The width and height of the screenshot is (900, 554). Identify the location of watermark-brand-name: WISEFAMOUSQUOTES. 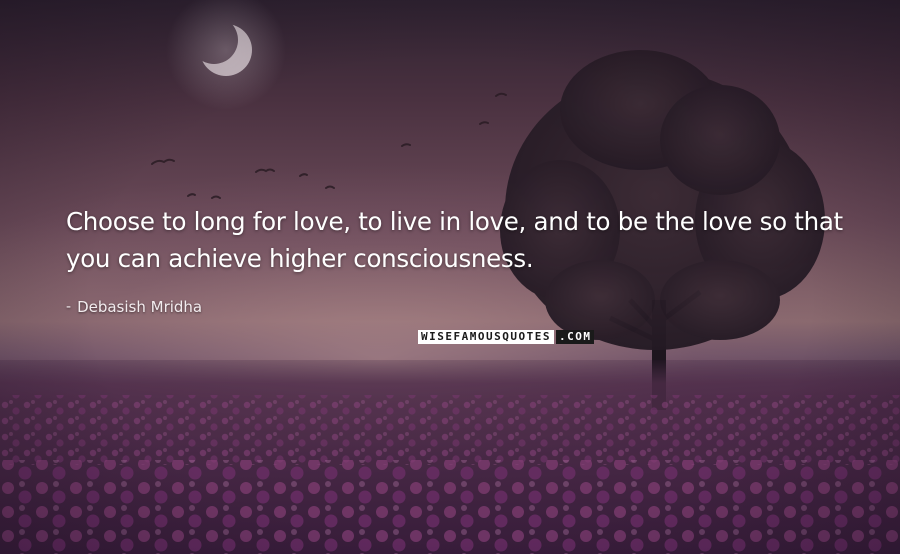
(486, 337).